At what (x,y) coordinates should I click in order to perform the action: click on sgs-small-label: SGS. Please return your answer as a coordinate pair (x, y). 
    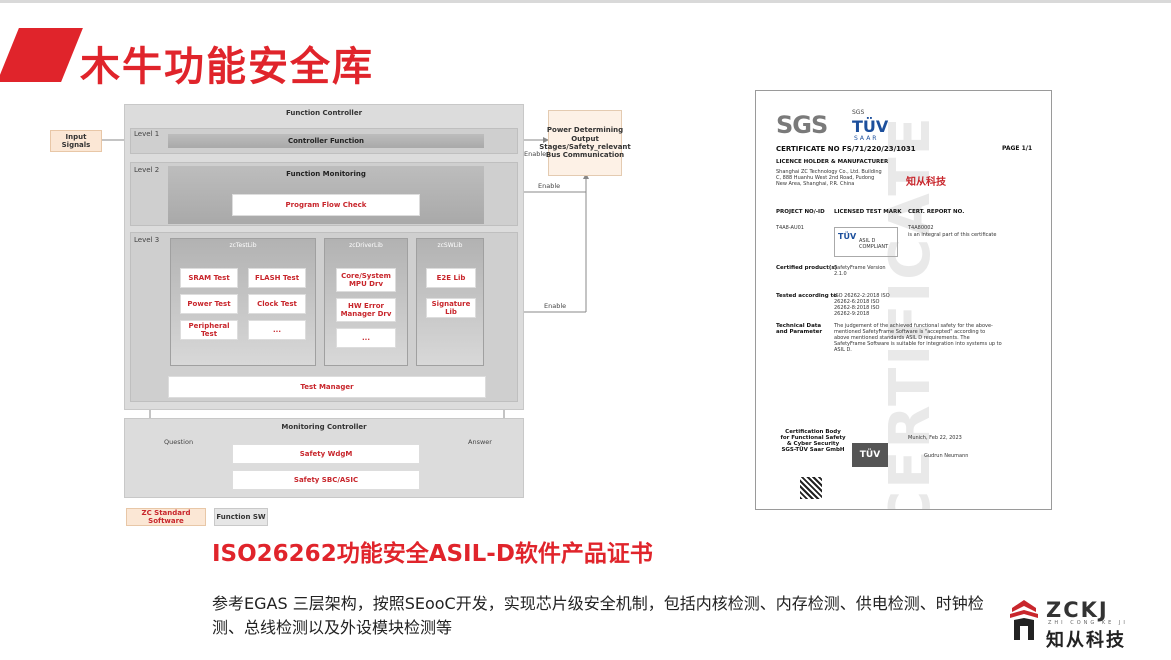
    Looking at the image, I should click on (858, 112).